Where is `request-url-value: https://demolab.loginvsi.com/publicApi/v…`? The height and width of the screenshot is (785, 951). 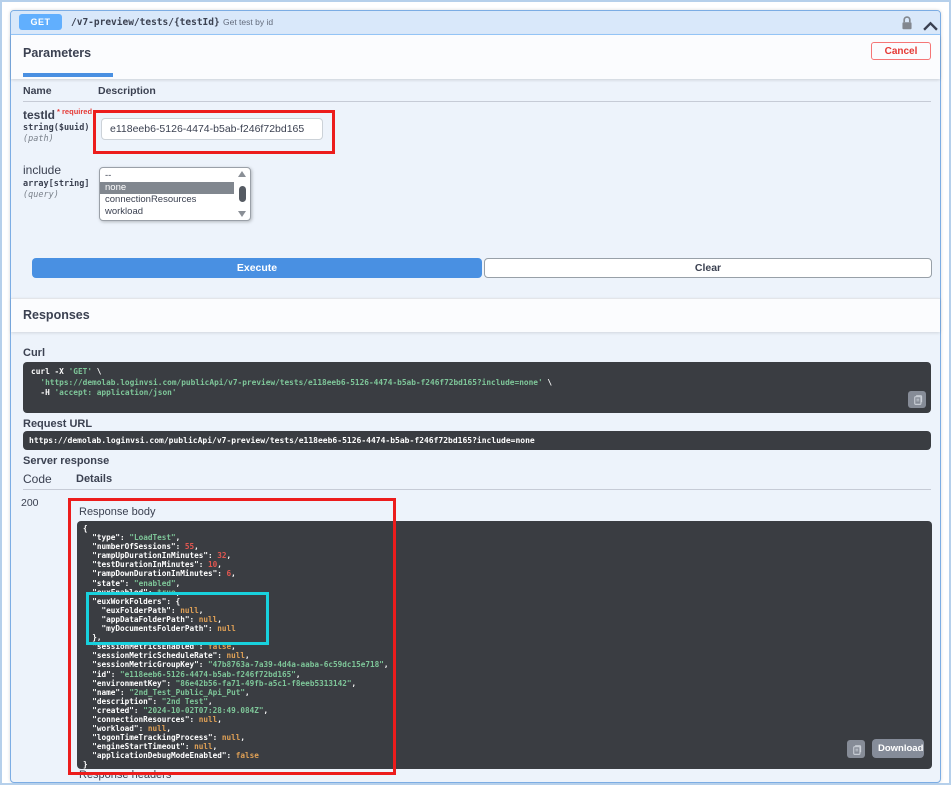 request-url-value: https://demolab.loginvsi.com/publicApi/v… is located at coordinates (282, 440).